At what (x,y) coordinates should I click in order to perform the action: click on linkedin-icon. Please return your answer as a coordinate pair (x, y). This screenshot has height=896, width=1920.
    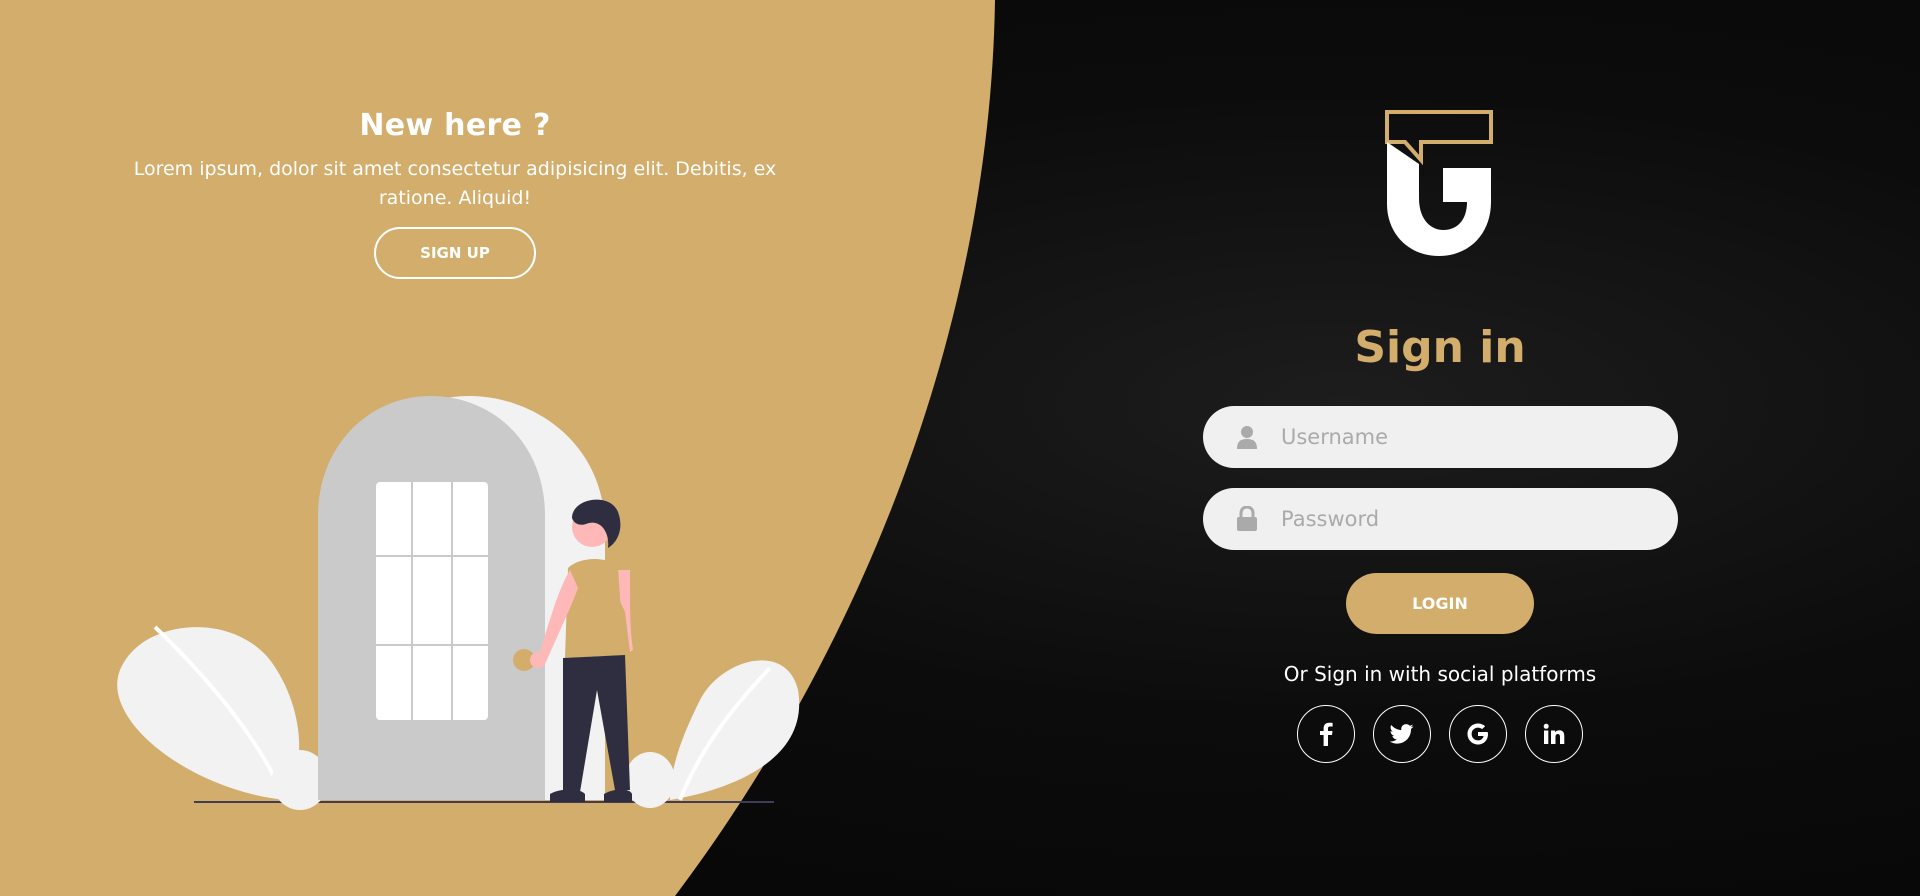
    Looking at the image, I should click on (1554, 733).